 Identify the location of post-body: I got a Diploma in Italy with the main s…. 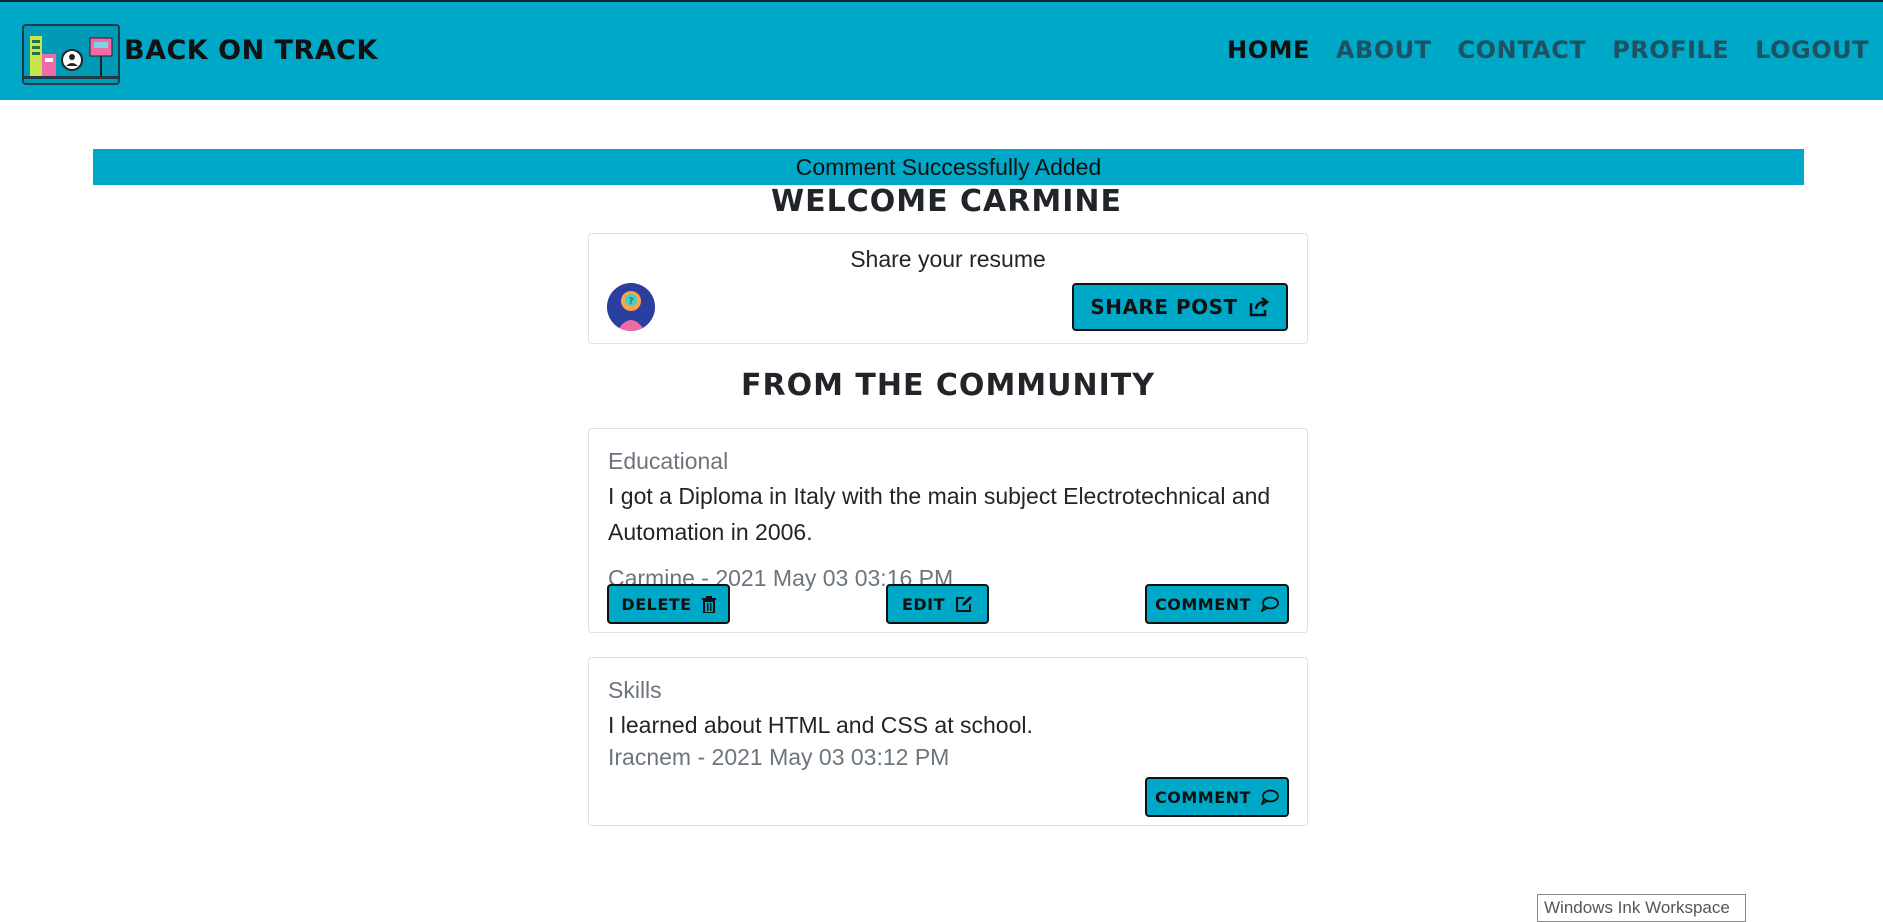
(939, 514).